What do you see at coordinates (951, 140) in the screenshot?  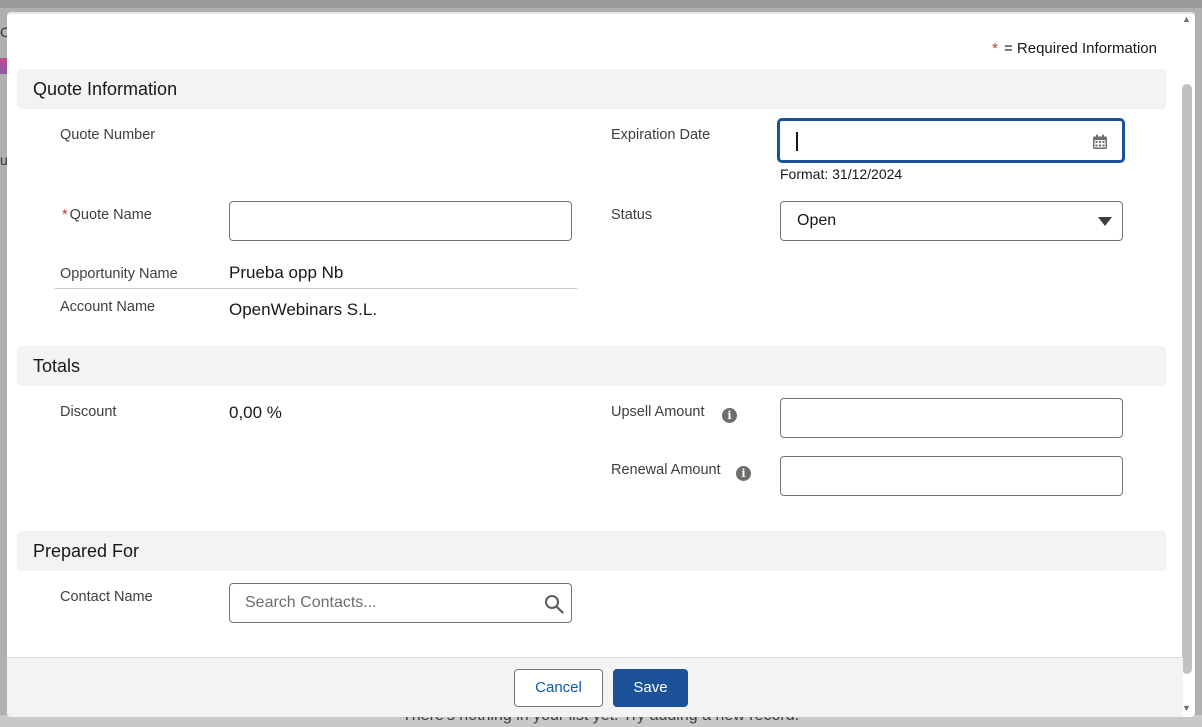 I see `expiration-date-input` at bounding box center [951, 140].